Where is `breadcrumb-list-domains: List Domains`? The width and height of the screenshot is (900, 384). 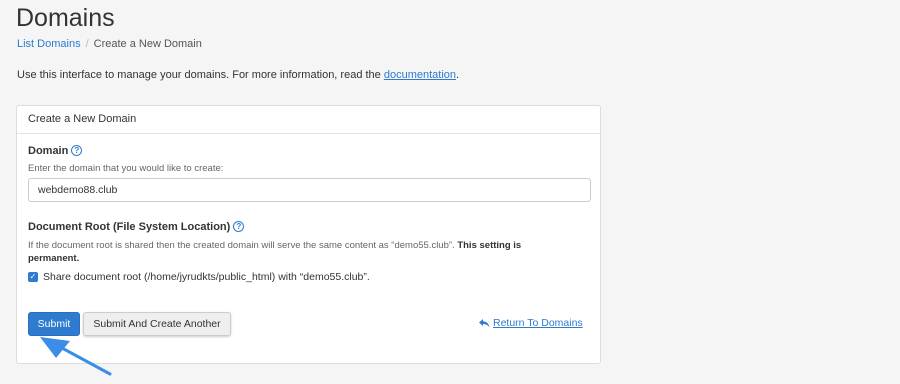 breadcrumb-list-domains: List Domains is located at coordinates (49, 44).